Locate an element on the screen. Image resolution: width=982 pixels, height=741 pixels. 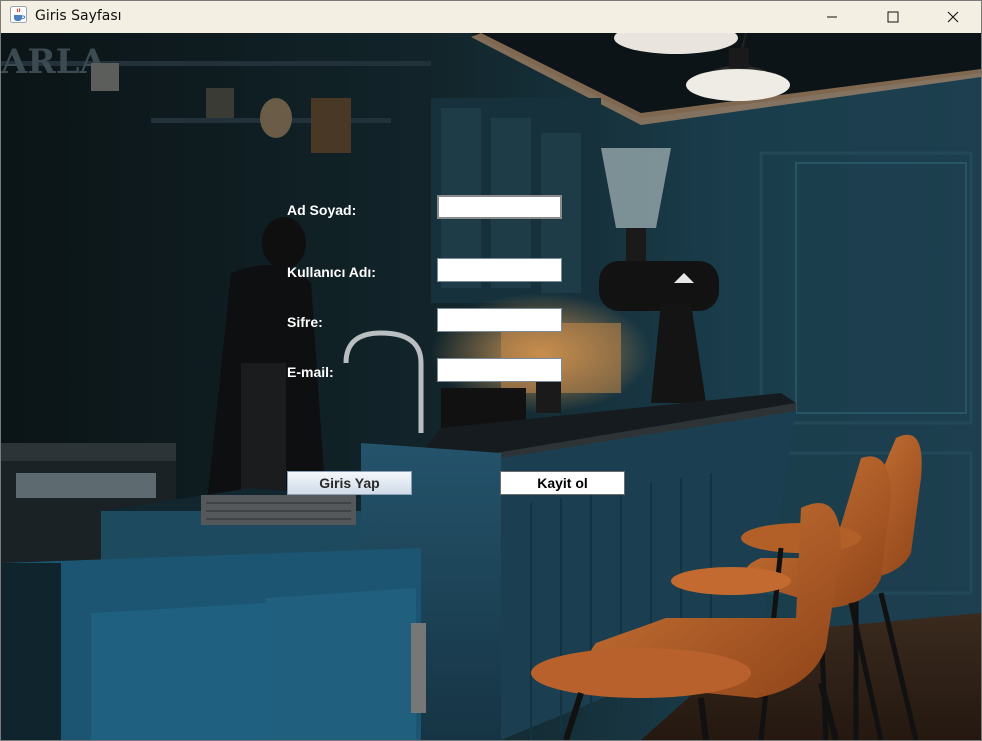
window-title: Giris Sayfası is located at coordinates (78, 16).